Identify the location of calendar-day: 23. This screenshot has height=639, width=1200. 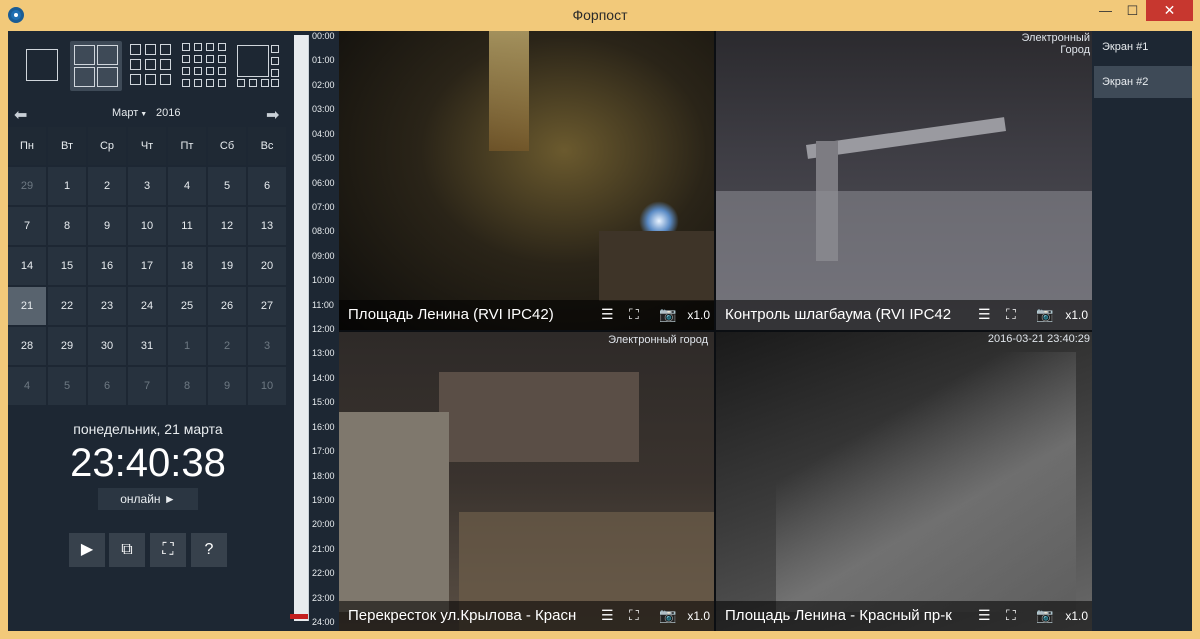
(107, 306).